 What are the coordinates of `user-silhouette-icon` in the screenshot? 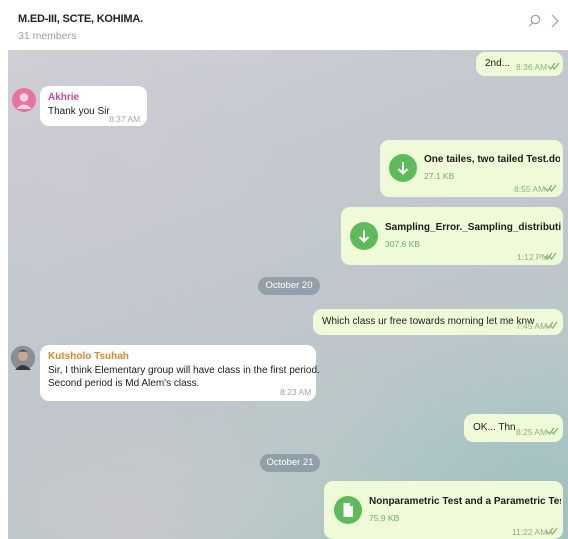 It's located at (24, 101).